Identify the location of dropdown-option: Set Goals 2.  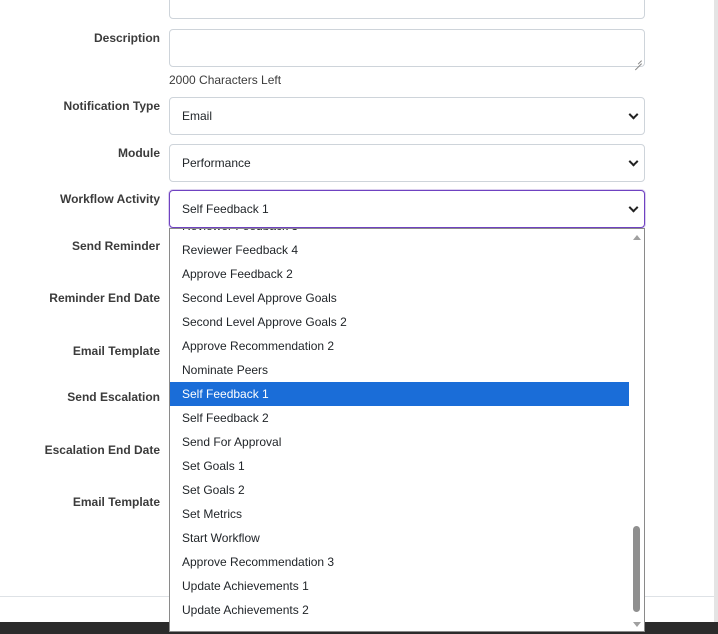
(400, 490).